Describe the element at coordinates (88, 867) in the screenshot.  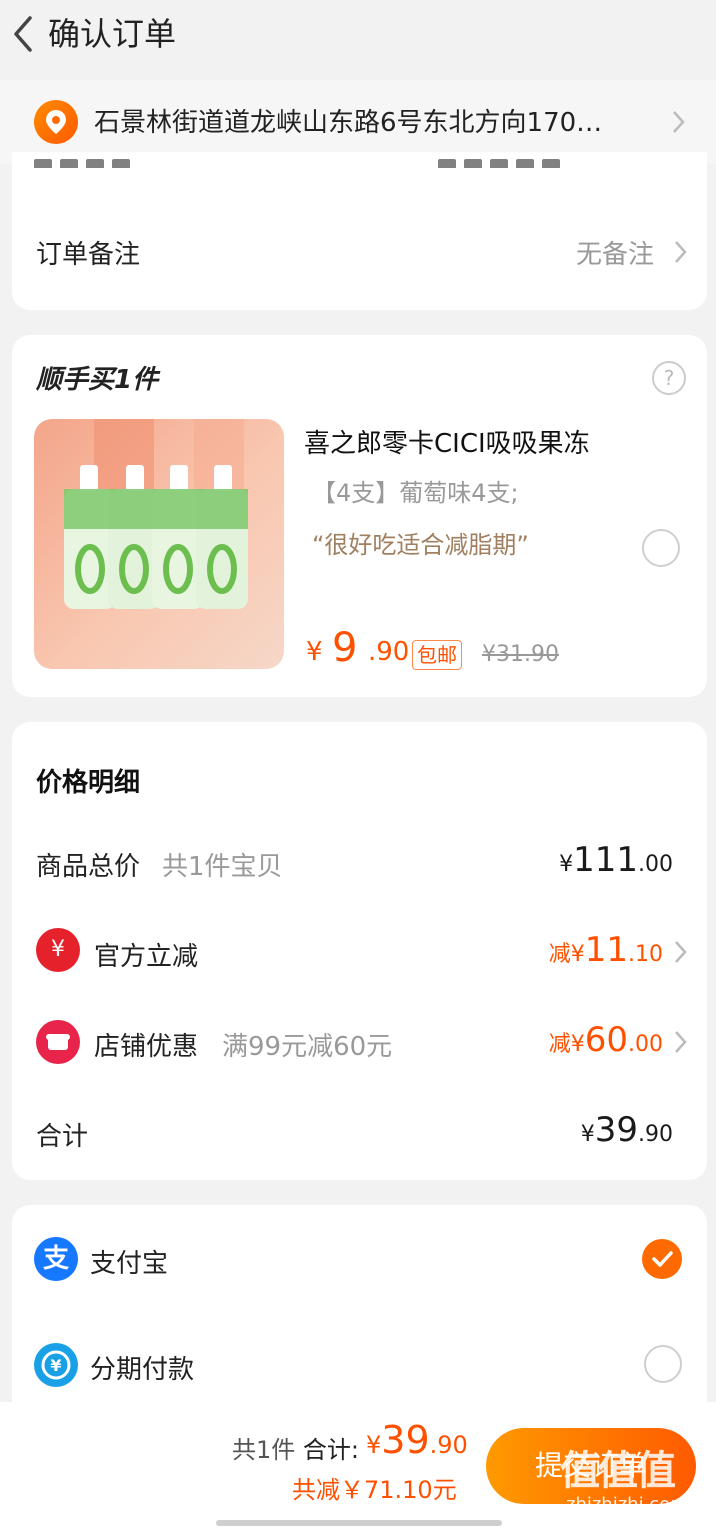
I see `goods-total-label: 商品总价` at that location.